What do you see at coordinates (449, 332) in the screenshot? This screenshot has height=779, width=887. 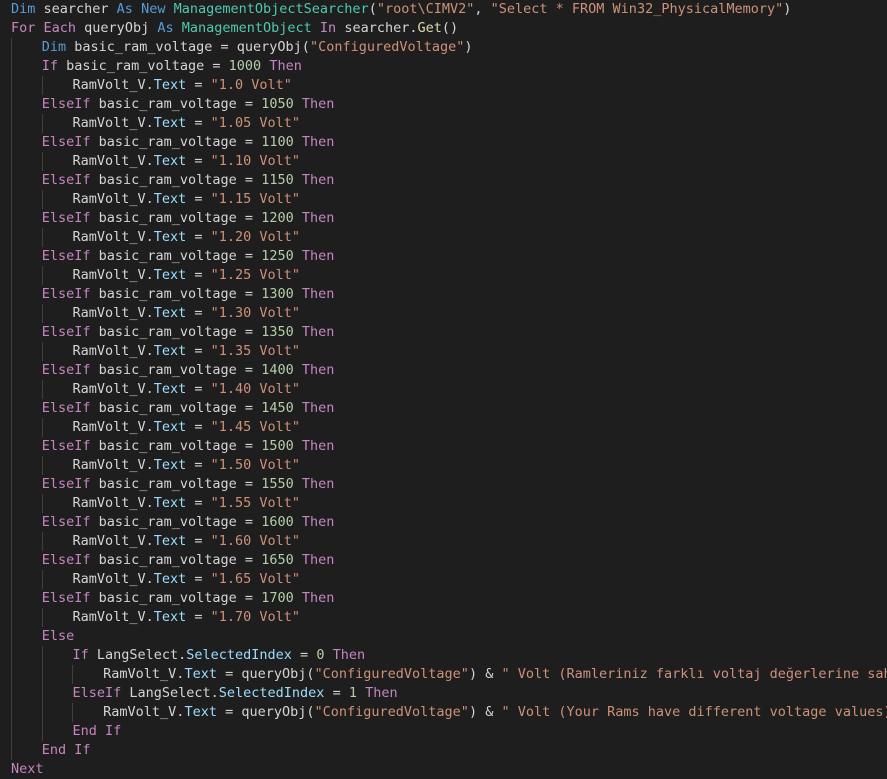 I see `code-line: ElseIf basic_ram_voltage = 1350 Then` at bounding box center [449, 332].